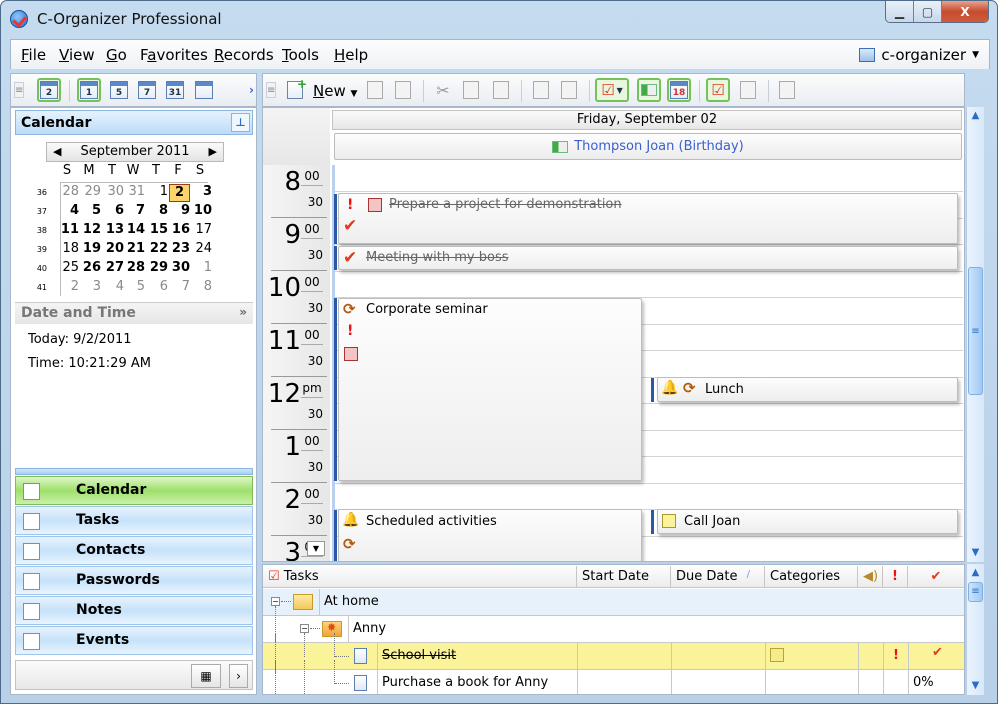 Image resolution: width=998 pixels, height=704 pixels. Describe the element at coordinates (113, 229) in the screenshot. I see `calendar-day: 13` at that location.